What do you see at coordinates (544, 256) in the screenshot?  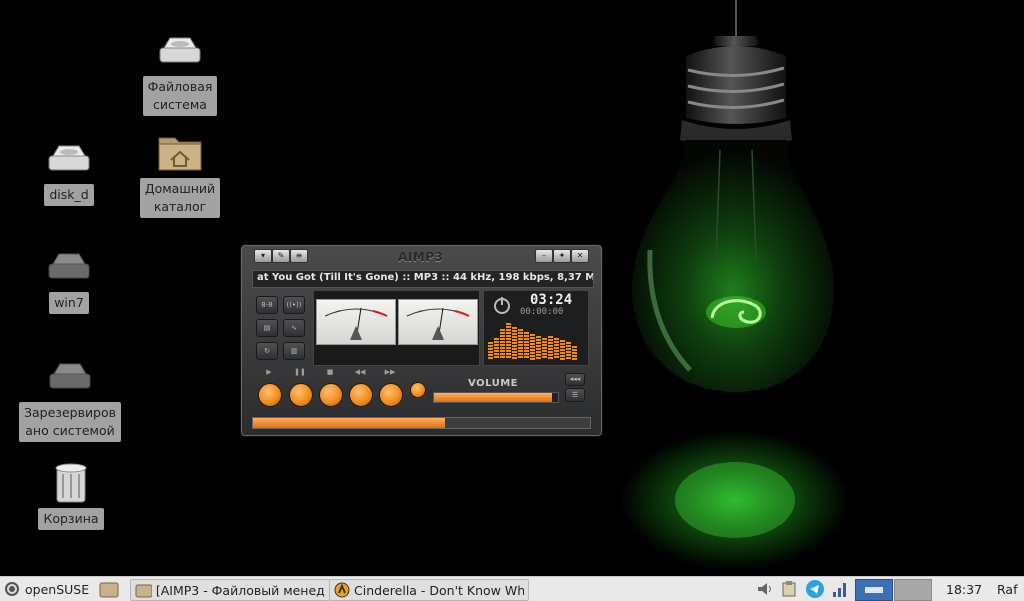 I see `minimize-button: –` at bounding box center [544, 256].